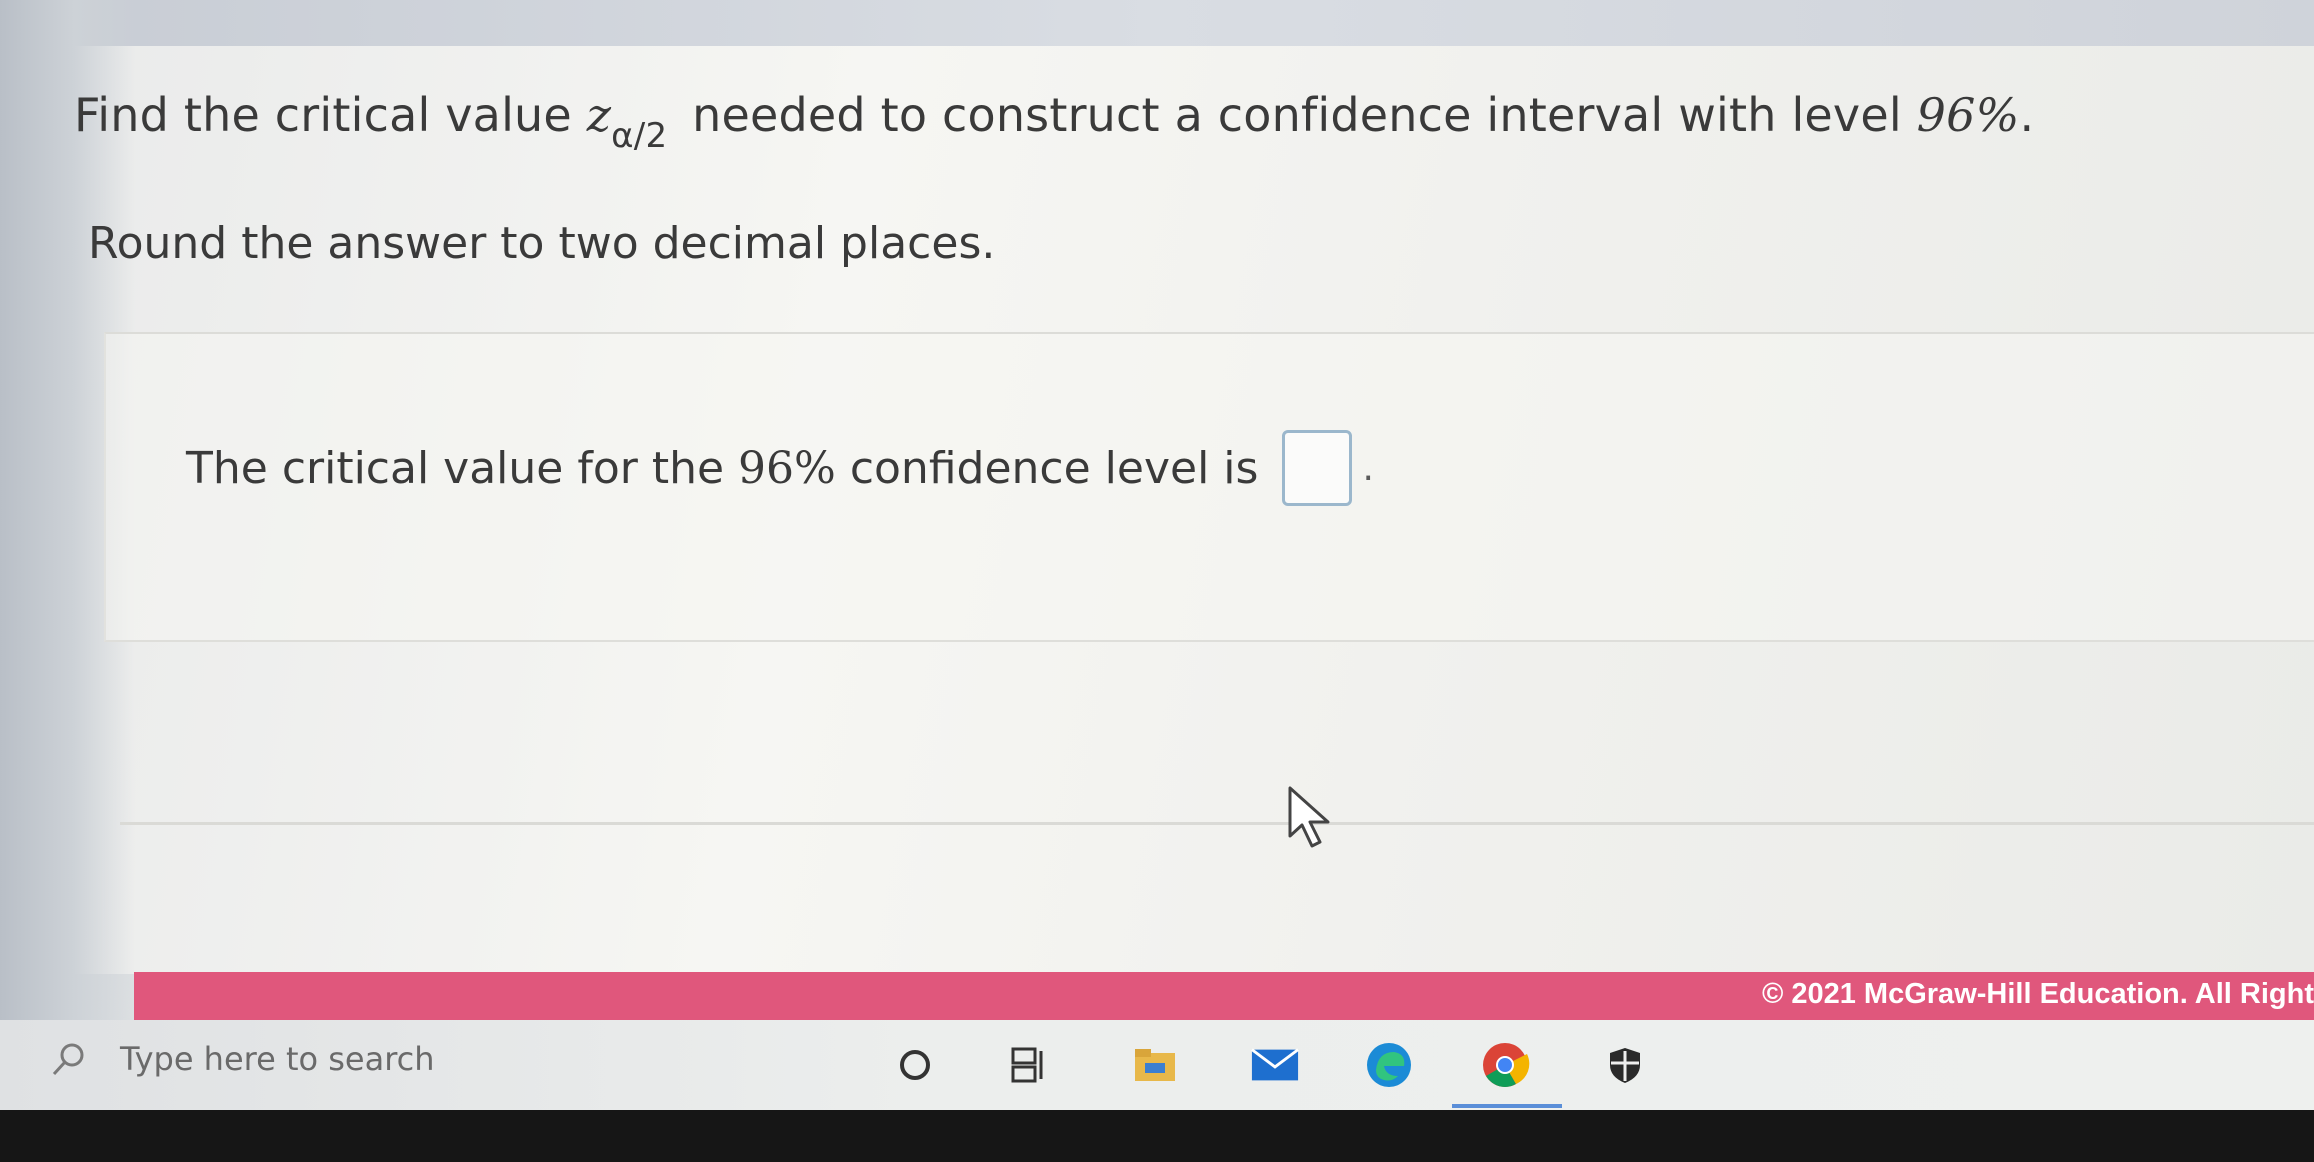 The height and width of the screenshot is (1162, 2314). I want to click on search-icon, so click(68, 1059).